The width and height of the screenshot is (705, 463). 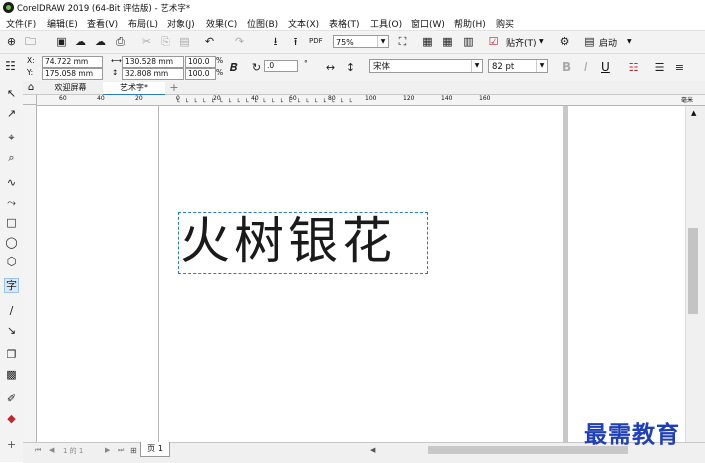 I want to click on menu-text: 文本(X), so click(x=303, y=23).